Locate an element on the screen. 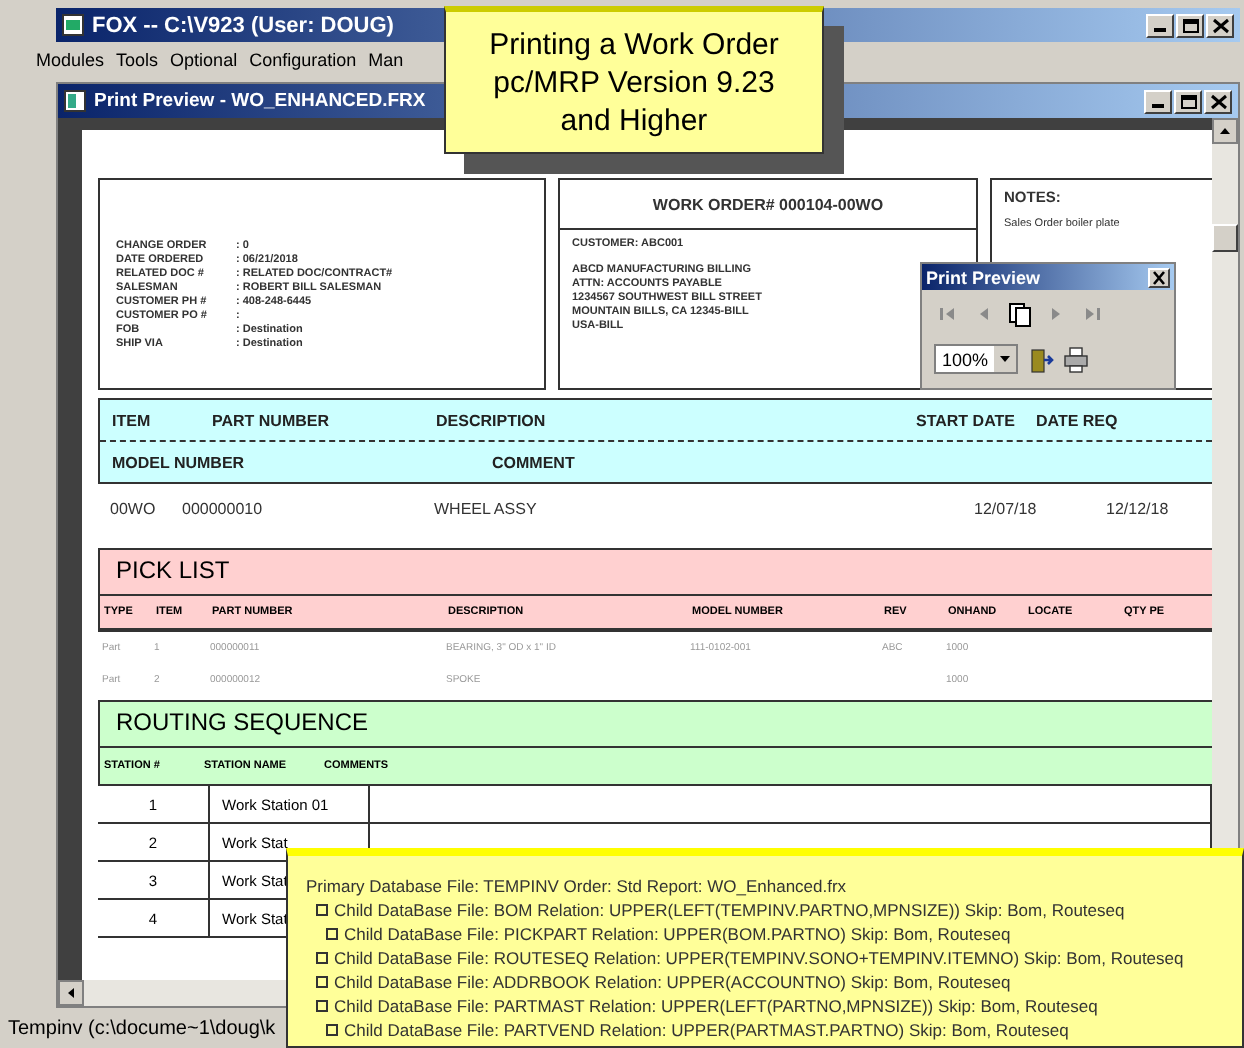 The image size is (1244, 1048). section-title: PICK LIST is located at coordinates (656, 573).